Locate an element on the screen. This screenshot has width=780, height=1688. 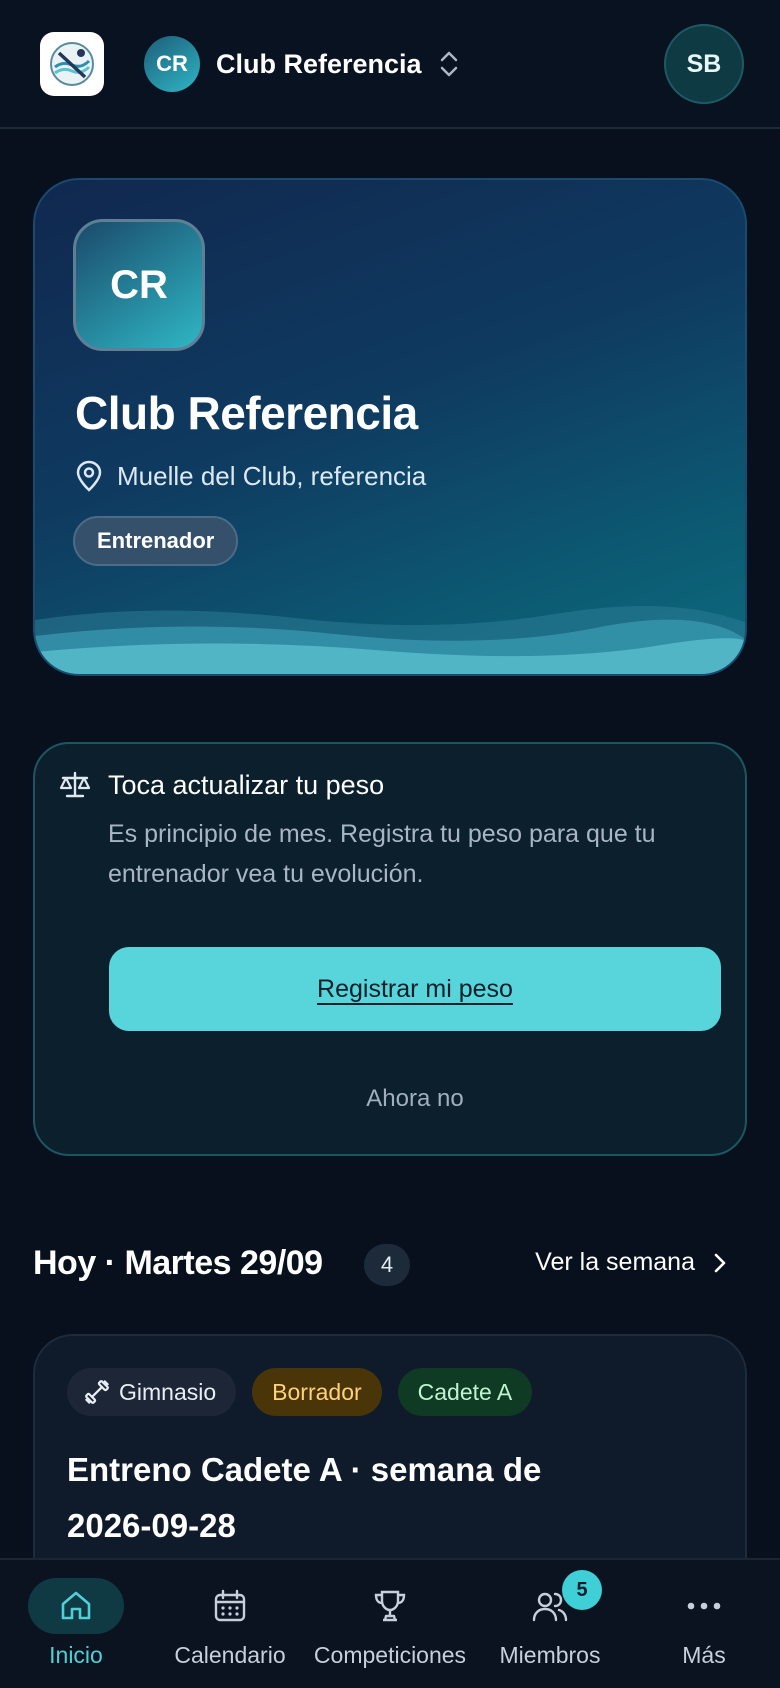
nav-competitions-label: Competiciones is located at coordinates (390, 1655).